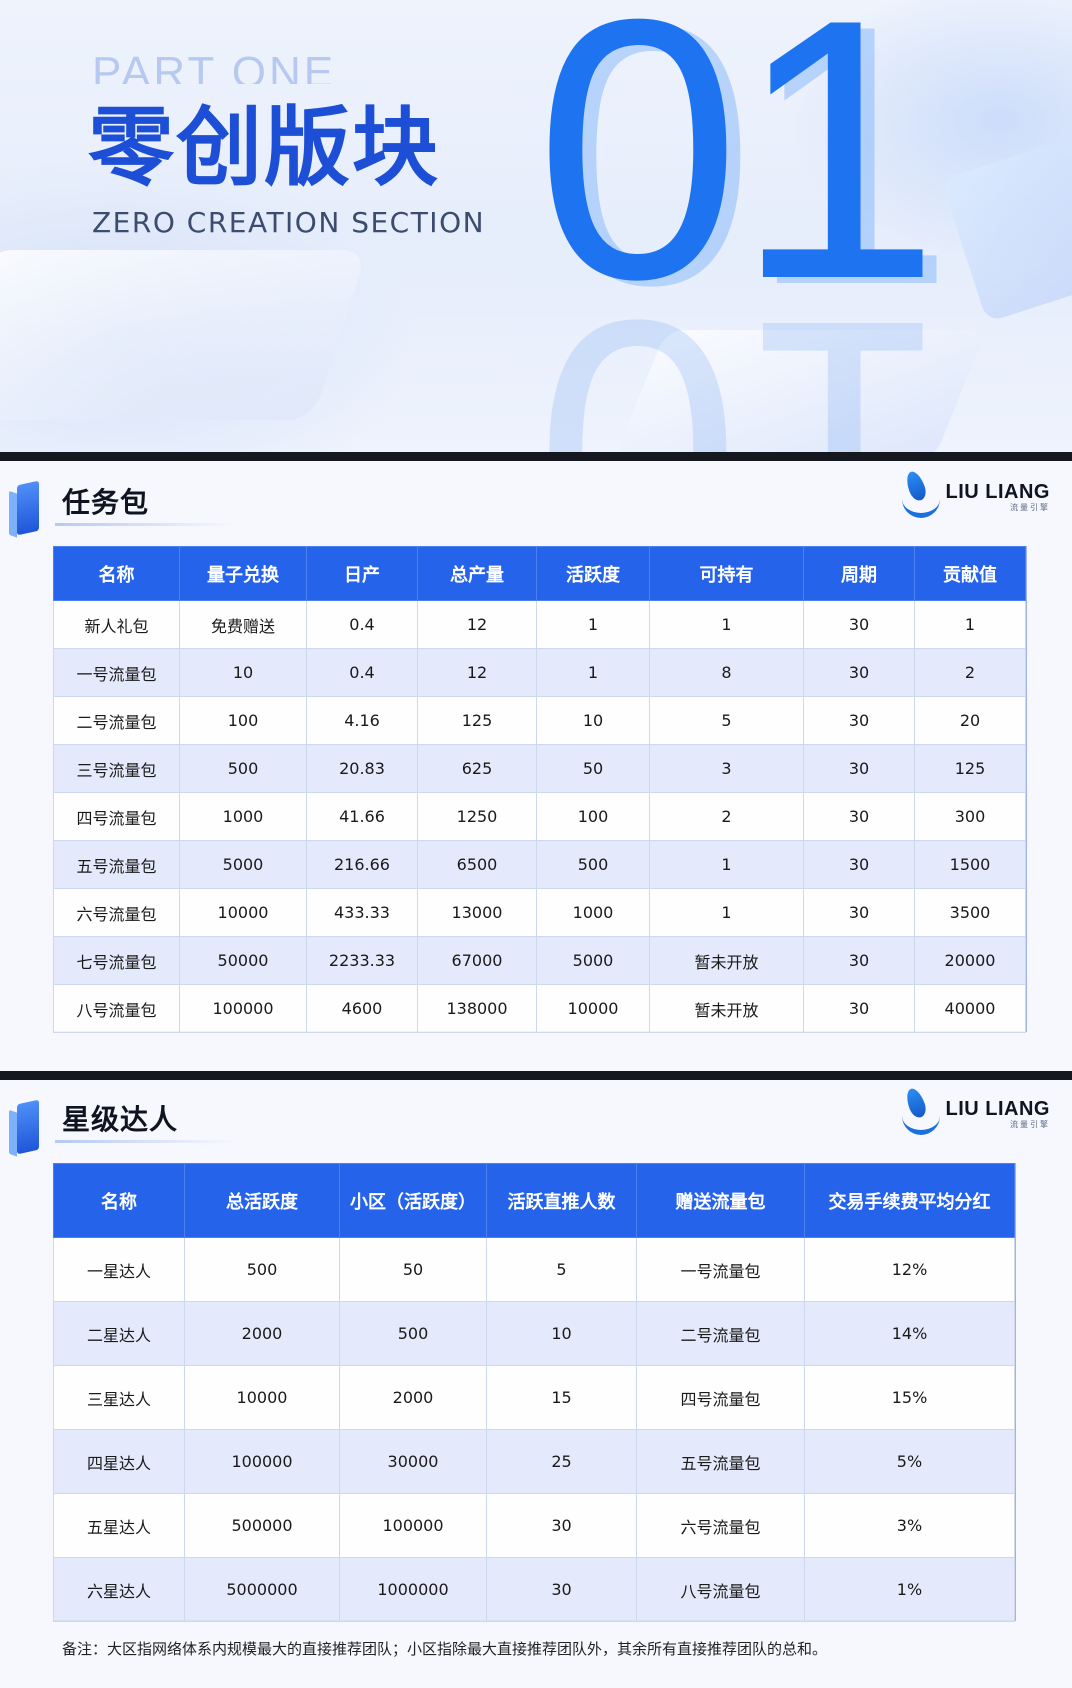 This screenshot has width=1072, height=1688. What do you see at coordinates (970, 720) in the screenshot?
I see `table-cell: 20` at bounding box center [970, 720].